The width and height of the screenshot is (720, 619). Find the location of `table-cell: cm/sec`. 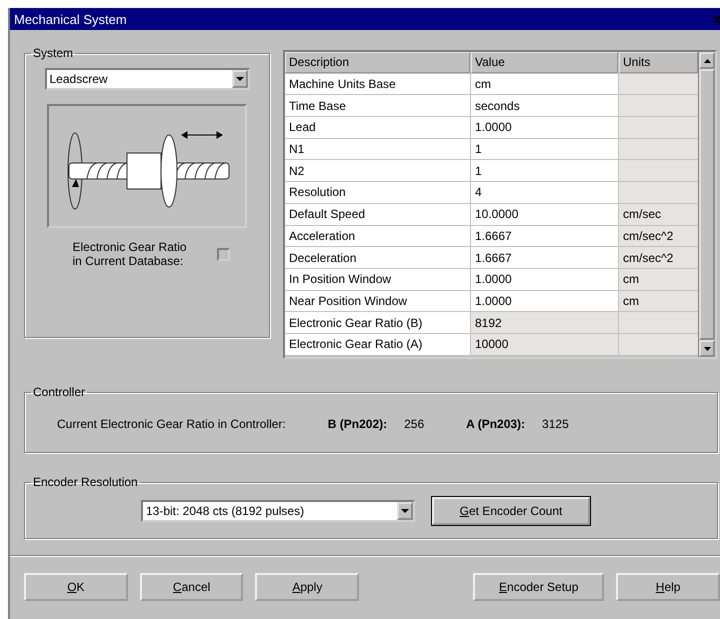

table-cell: cm/sec is located at coordinates (658, 214).